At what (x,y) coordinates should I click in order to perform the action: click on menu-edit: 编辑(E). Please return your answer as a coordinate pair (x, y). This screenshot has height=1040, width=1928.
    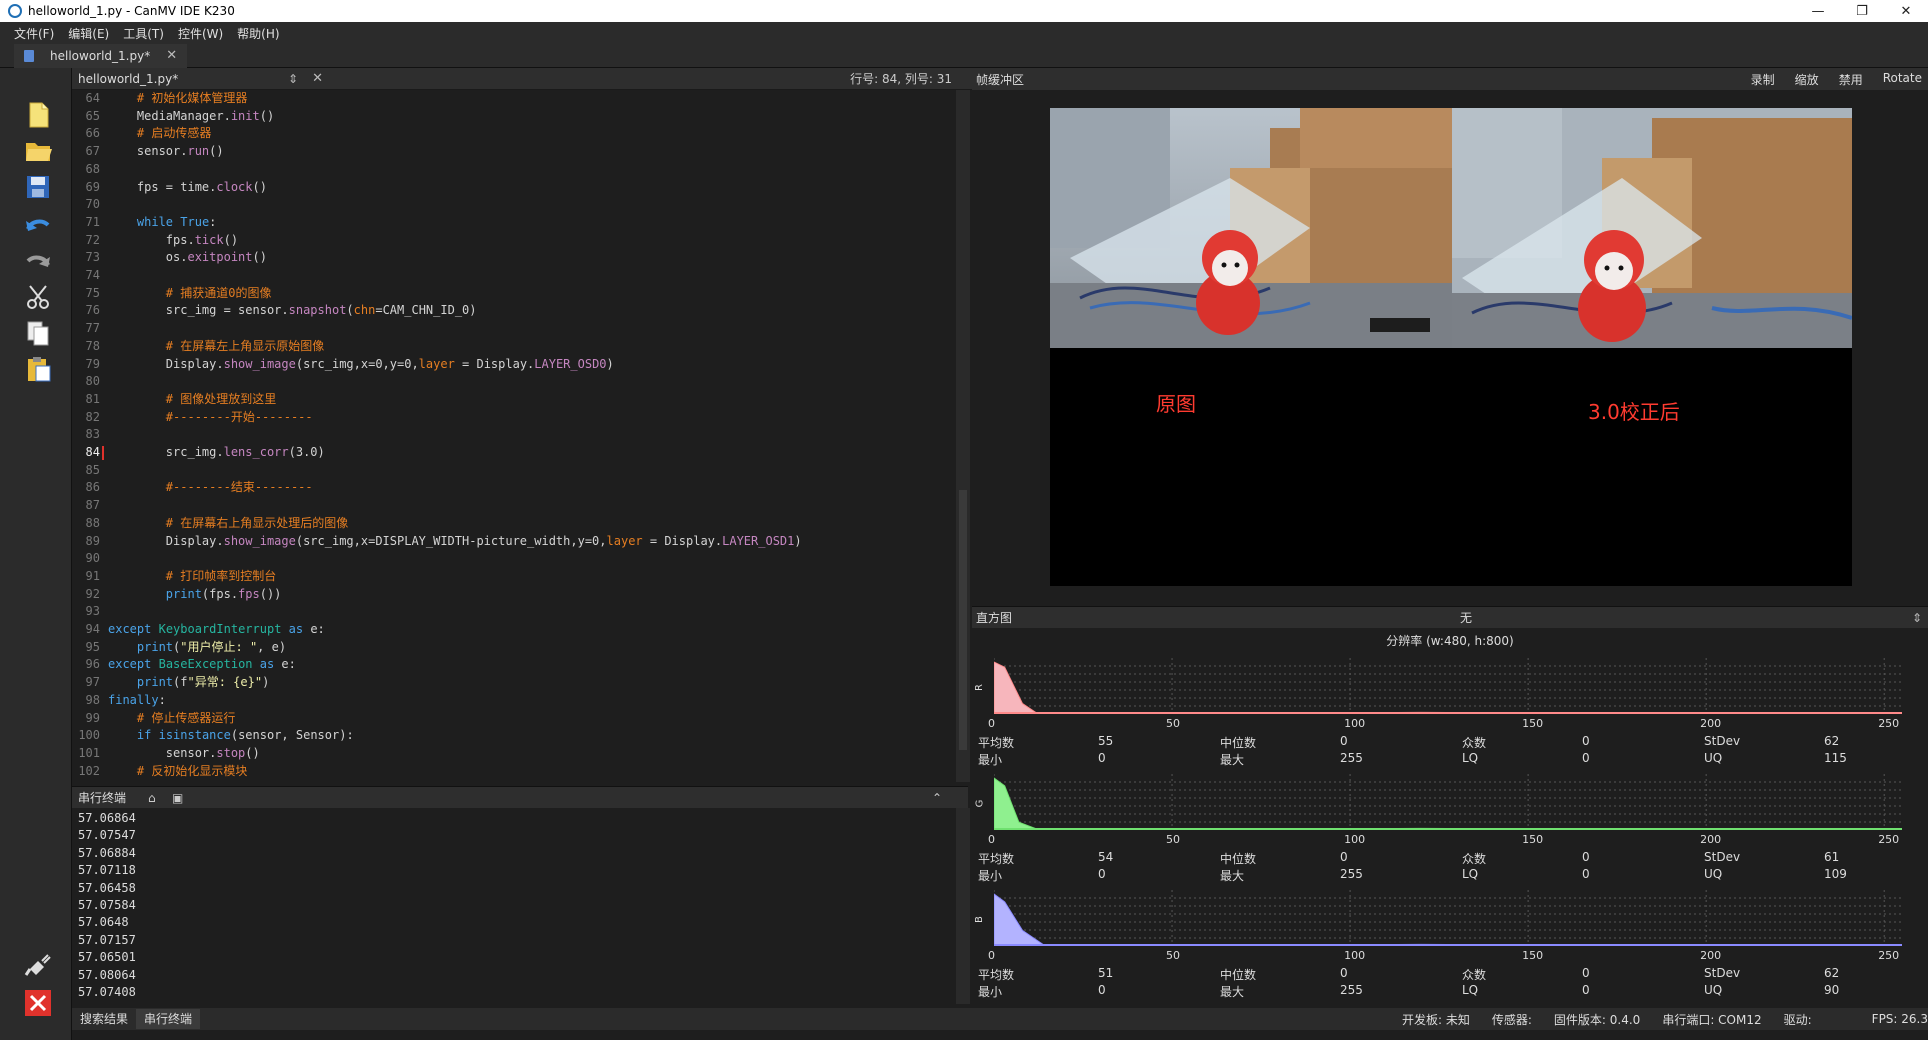
    Looking at the image, I should click on (88, 33).